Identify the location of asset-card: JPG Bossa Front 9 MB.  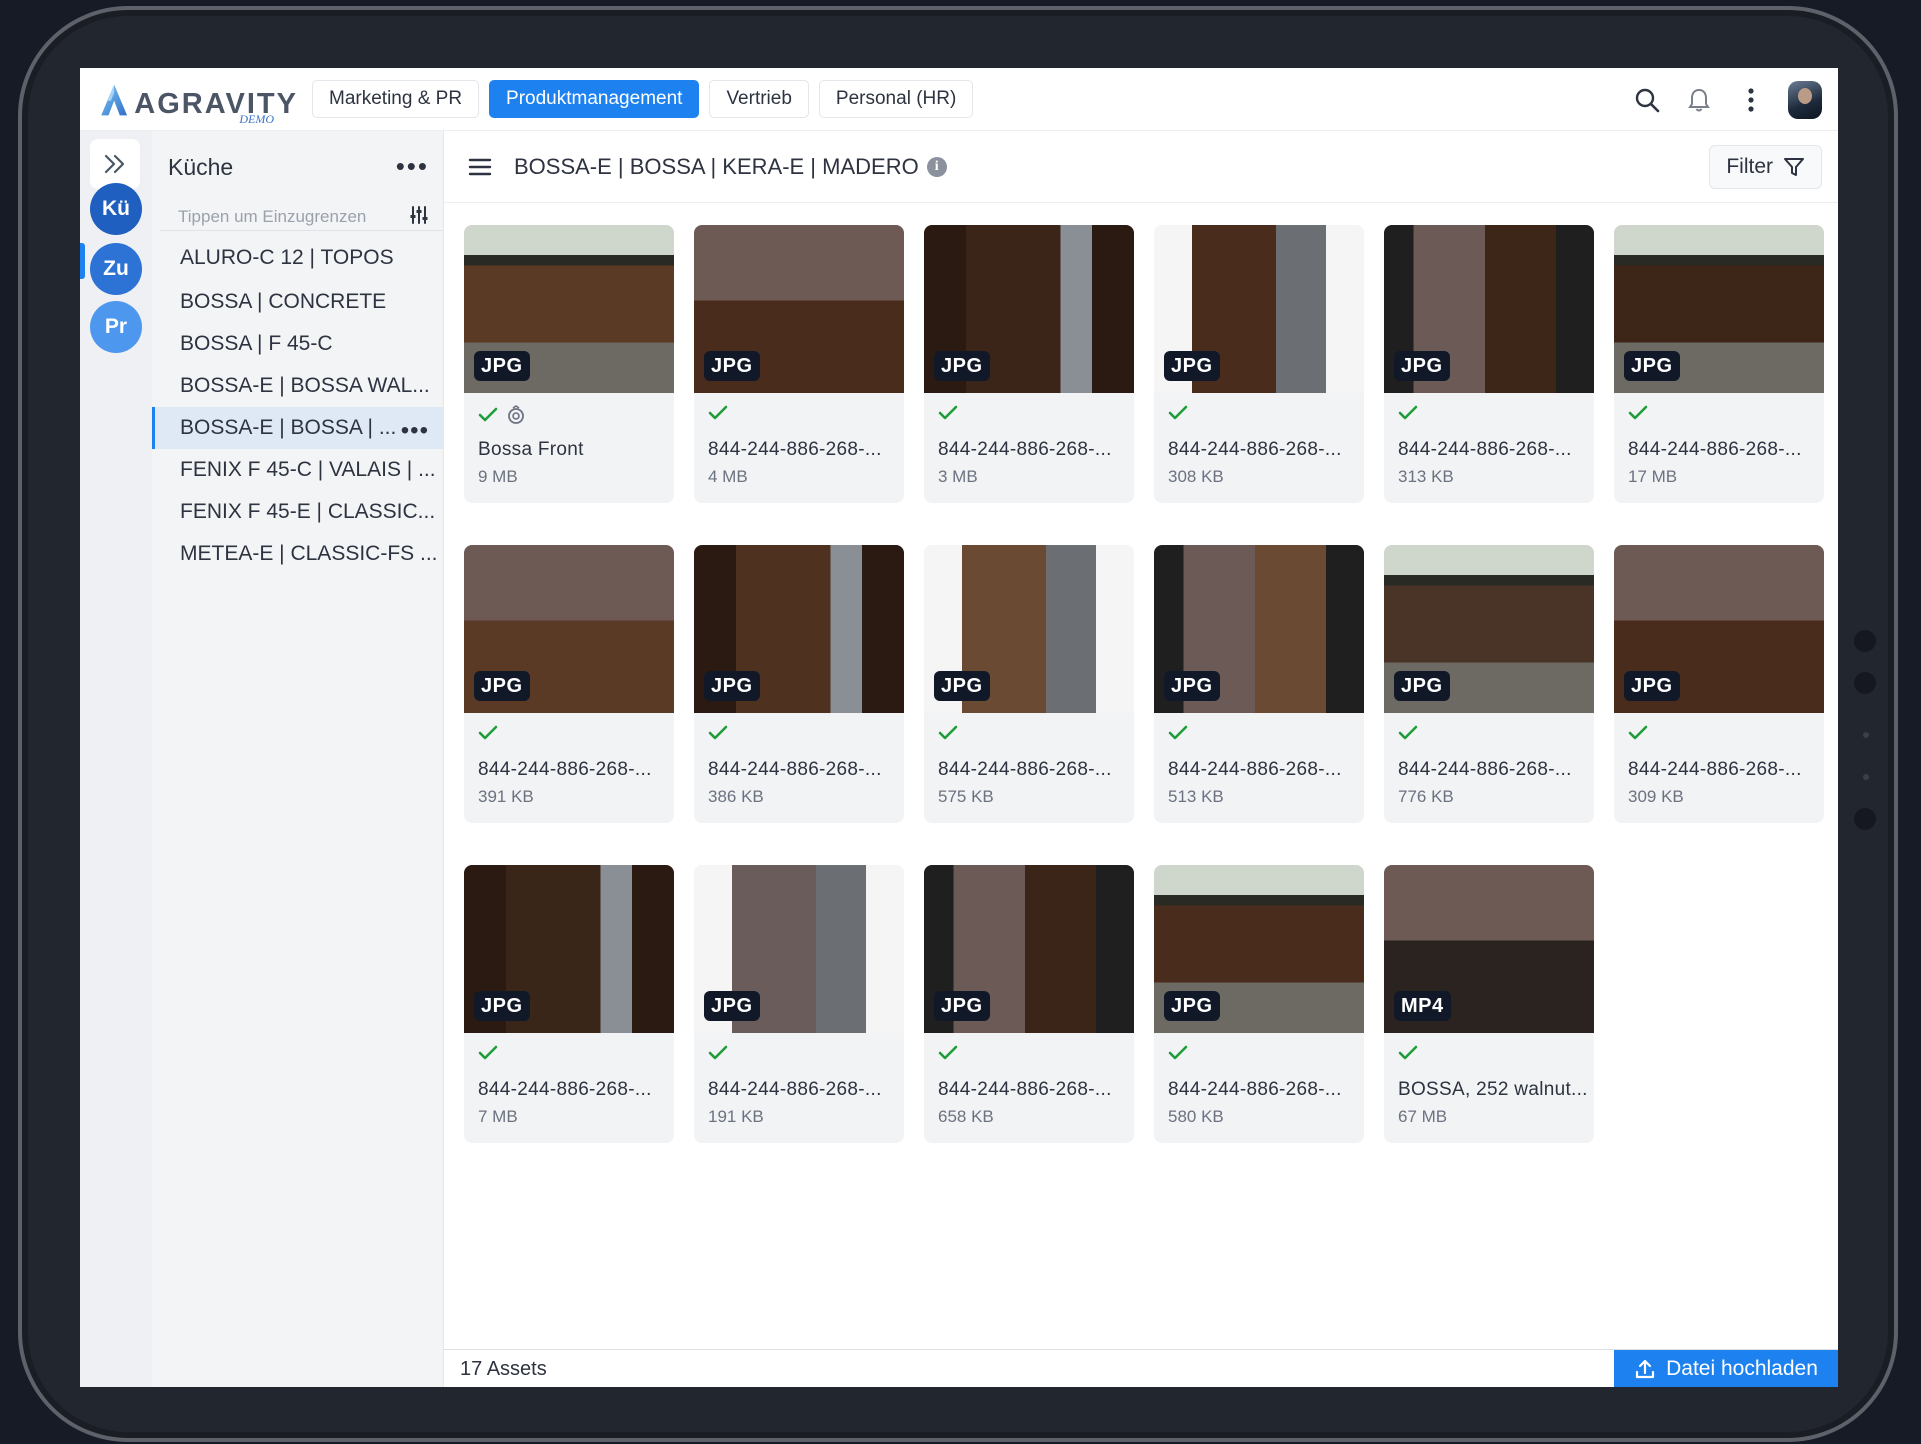
(569, 364).